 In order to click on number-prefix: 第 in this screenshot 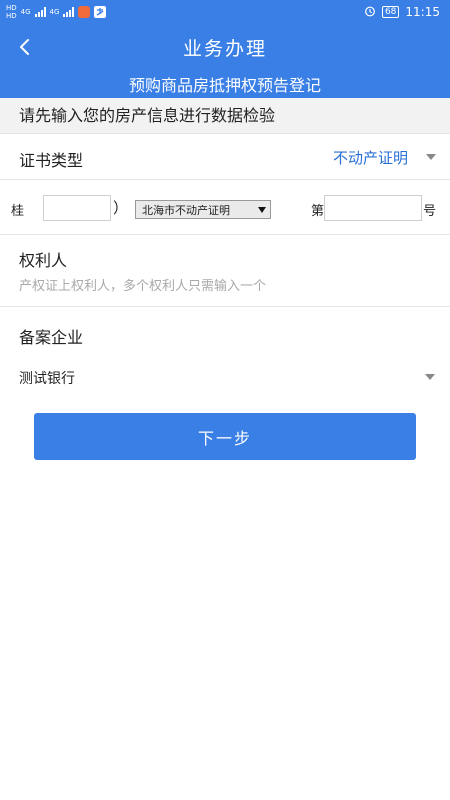, I will do `click(318, 211)`.